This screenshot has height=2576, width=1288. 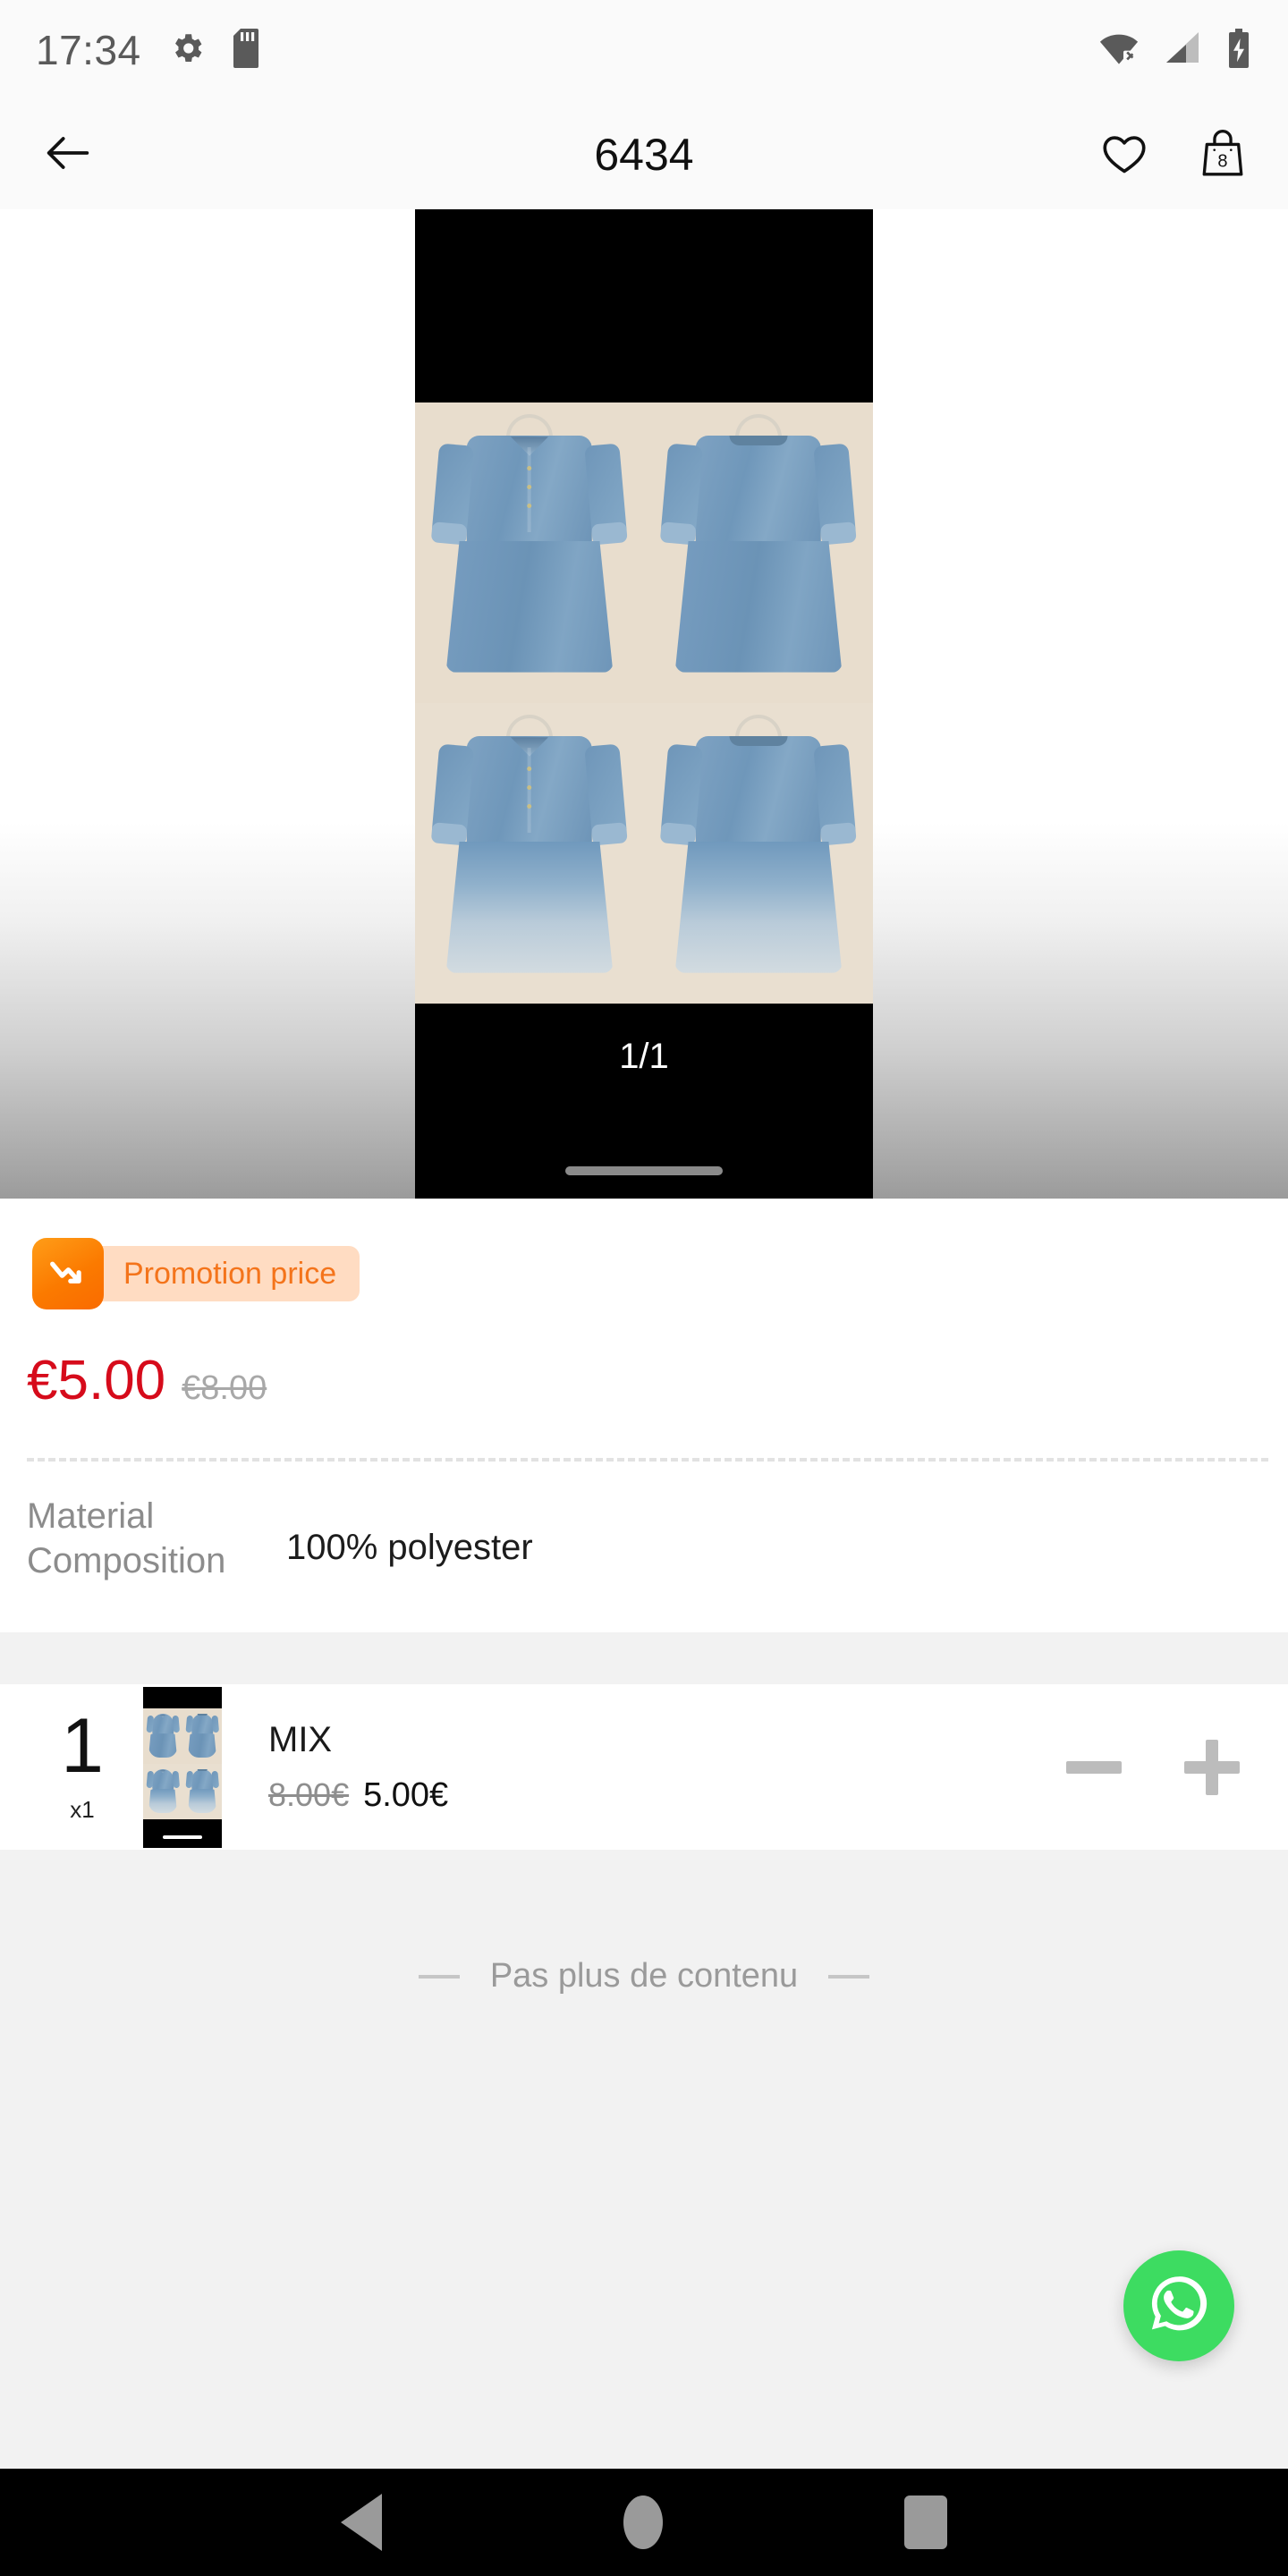 What do you see at coordinates (300, 1739) in the screenshot?
I see `item-title: MIX` at bounding box center [300, 1739].